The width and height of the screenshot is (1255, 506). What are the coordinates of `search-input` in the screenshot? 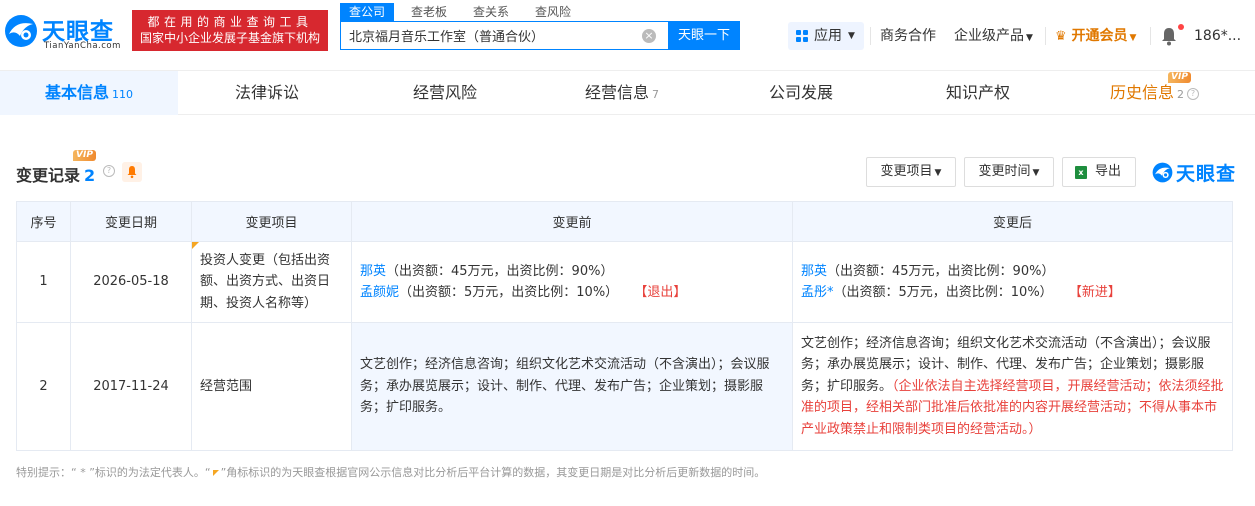 It's located at (494, 35).